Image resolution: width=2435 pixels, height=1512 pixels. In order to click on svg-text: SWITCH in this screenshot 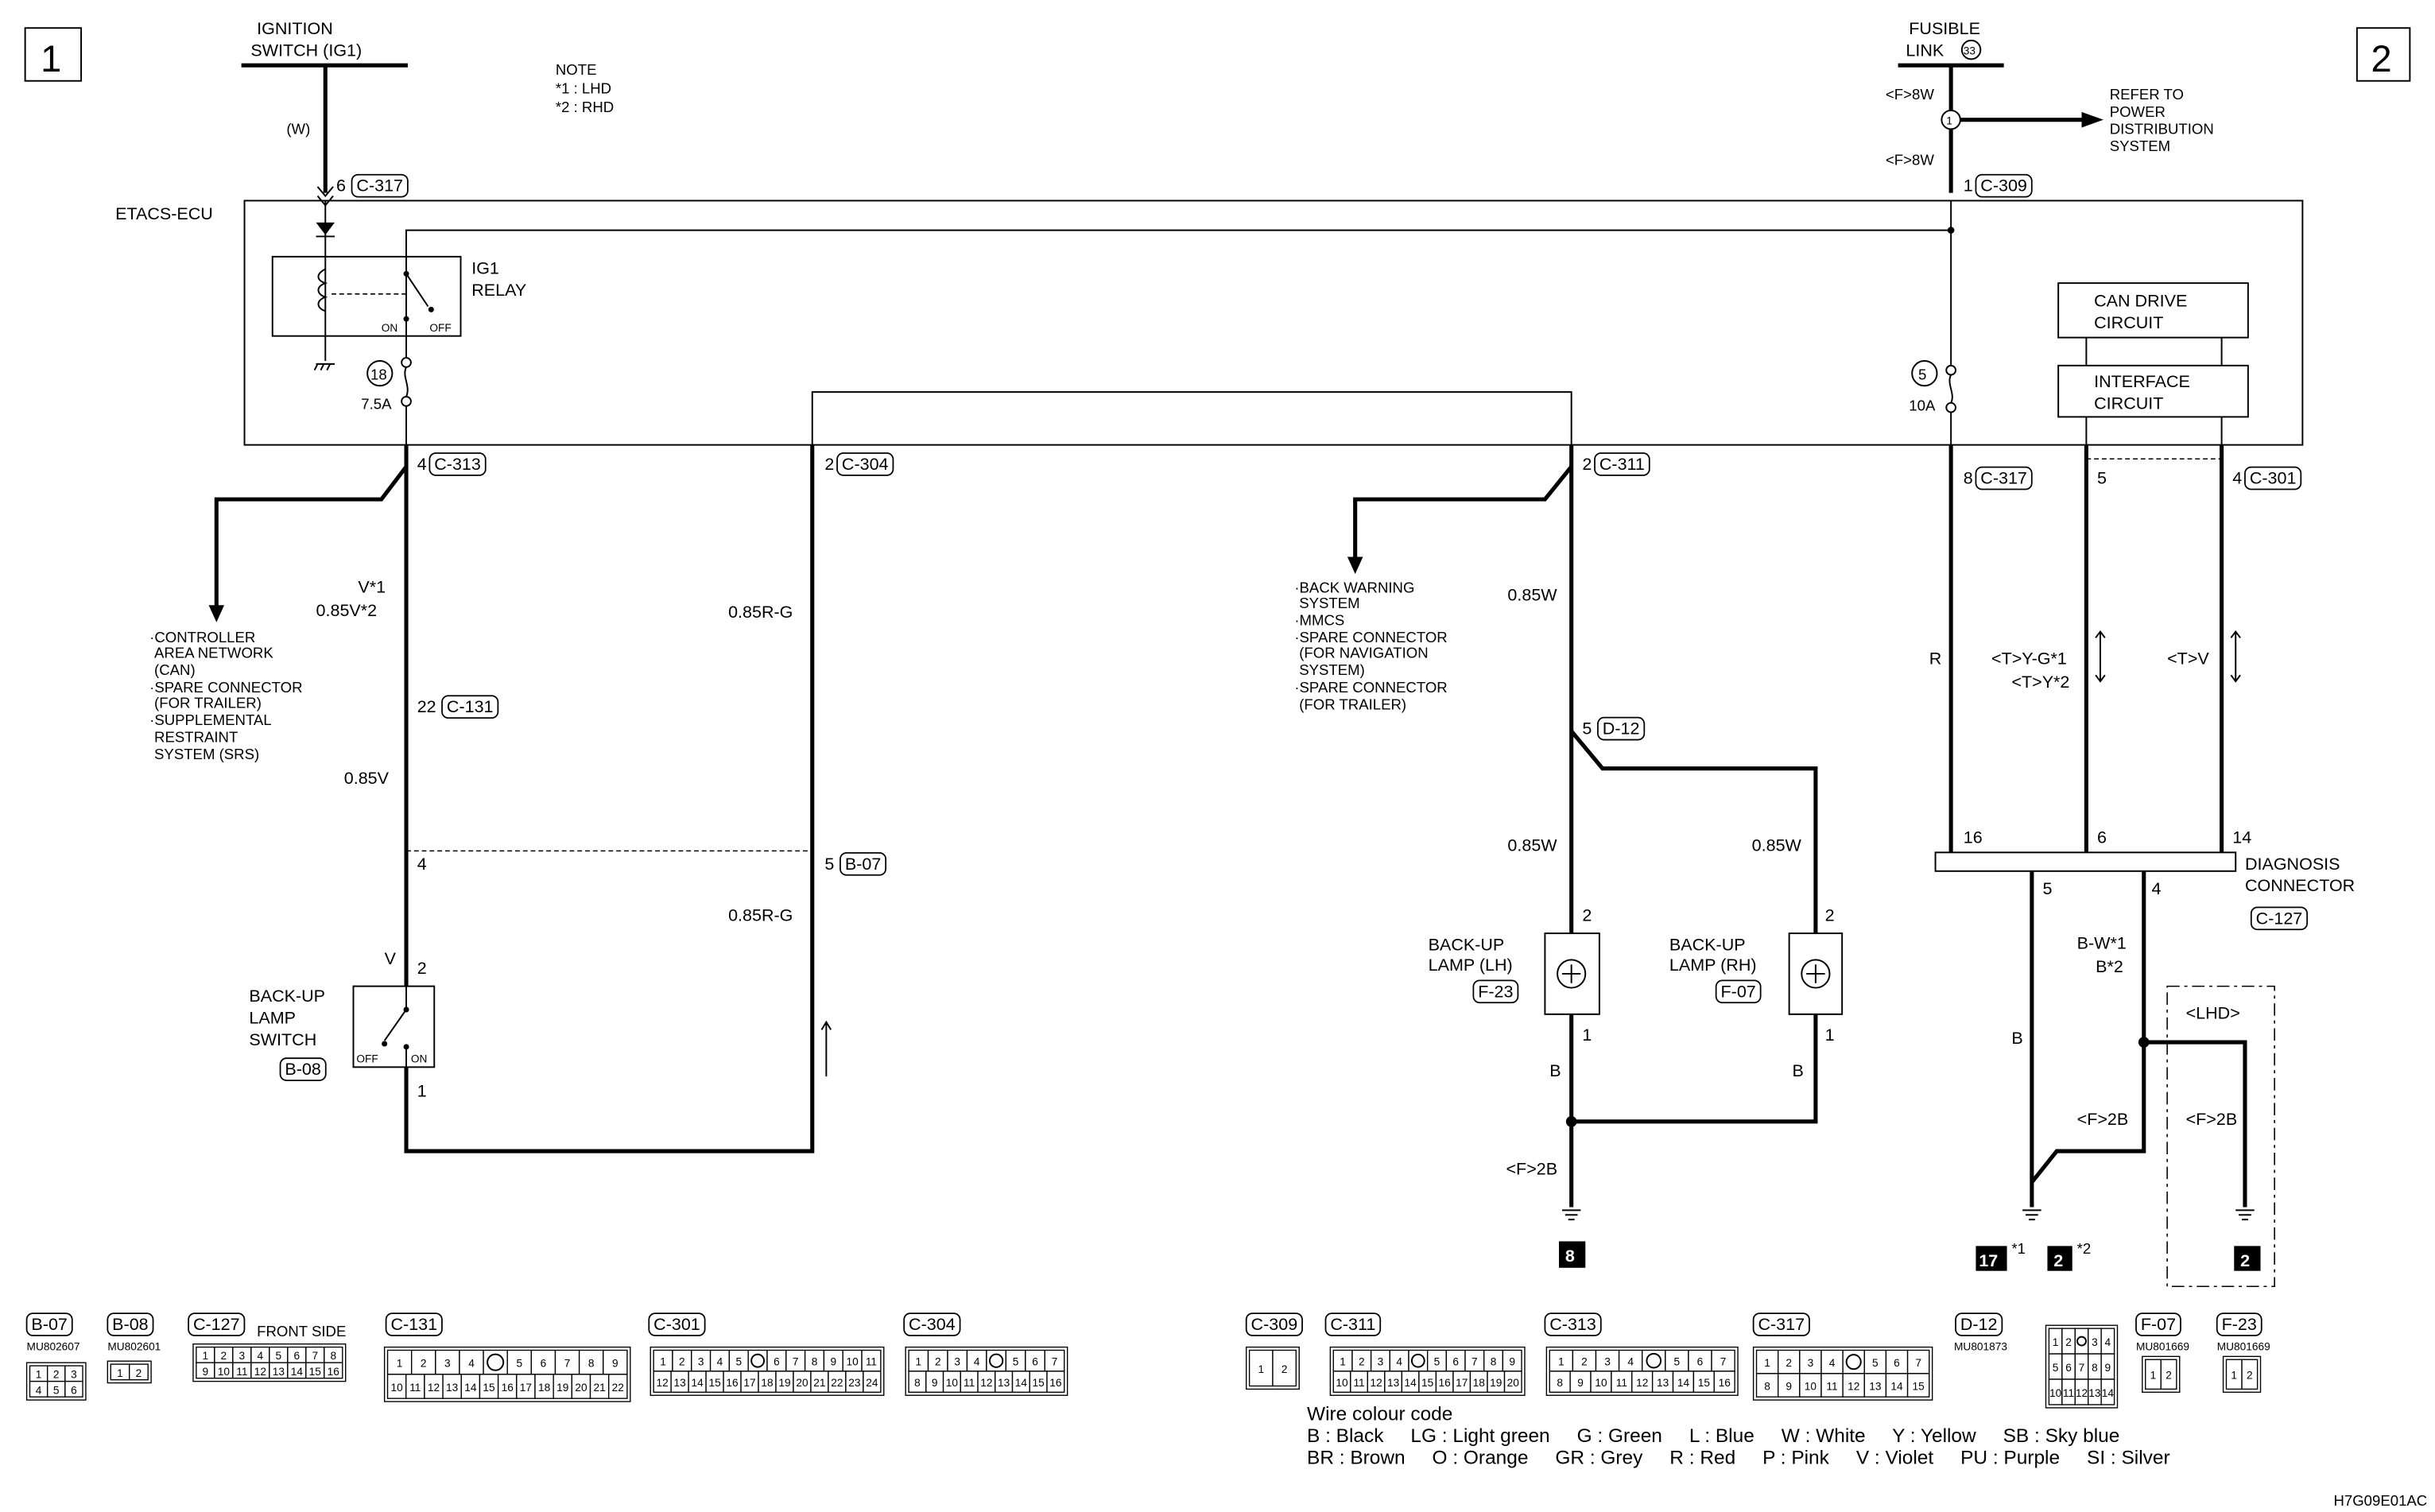, I will do `click(282, 1039)`.